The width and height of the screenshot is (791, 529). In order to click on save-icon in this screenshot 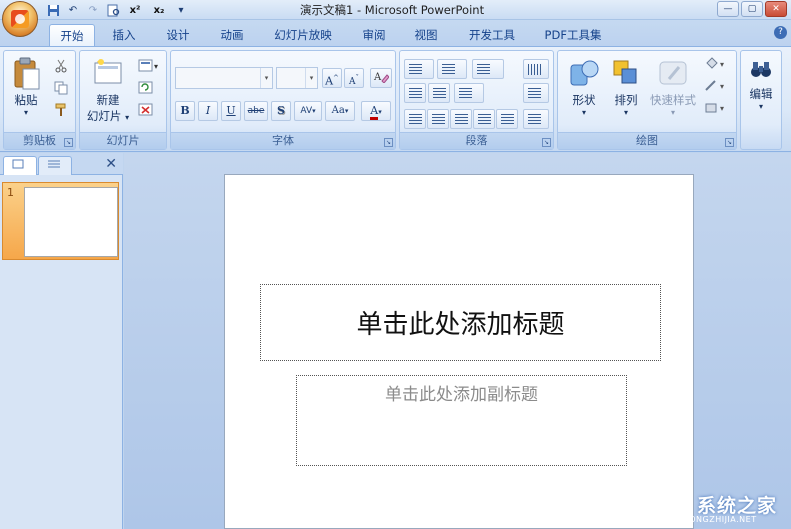, I will do `click(53, 10)`.